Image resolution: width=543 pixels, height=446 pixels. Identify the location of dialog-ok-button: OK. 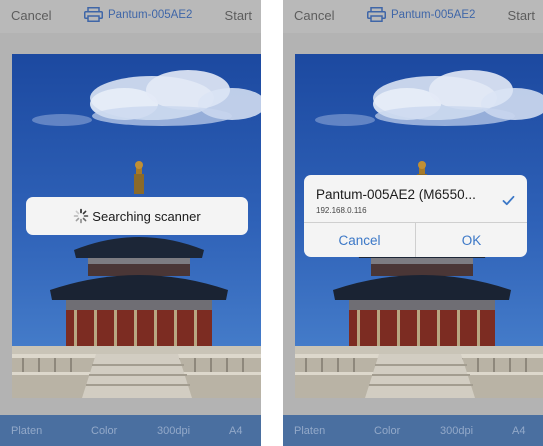
(471, 240).